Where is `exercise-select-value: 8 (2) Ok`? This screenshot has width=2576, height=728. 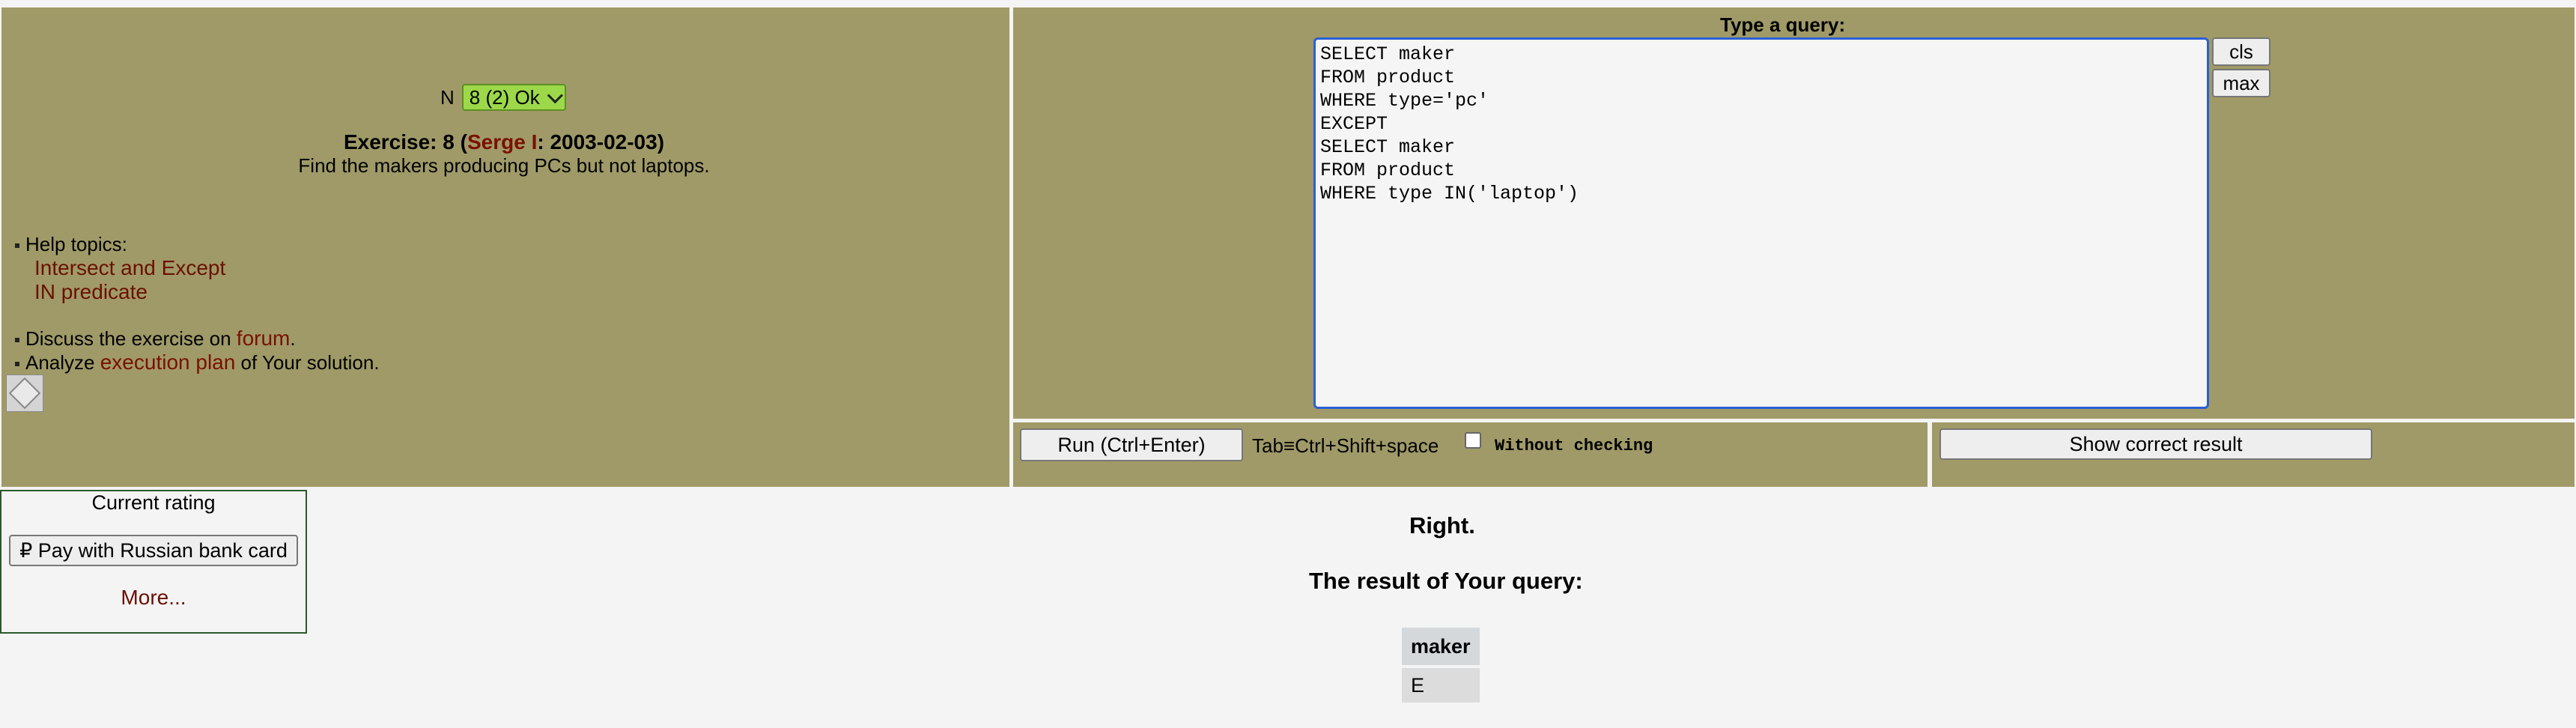
exercise-select-value: 8 (2) Ok is located at coordinates (504, 97).